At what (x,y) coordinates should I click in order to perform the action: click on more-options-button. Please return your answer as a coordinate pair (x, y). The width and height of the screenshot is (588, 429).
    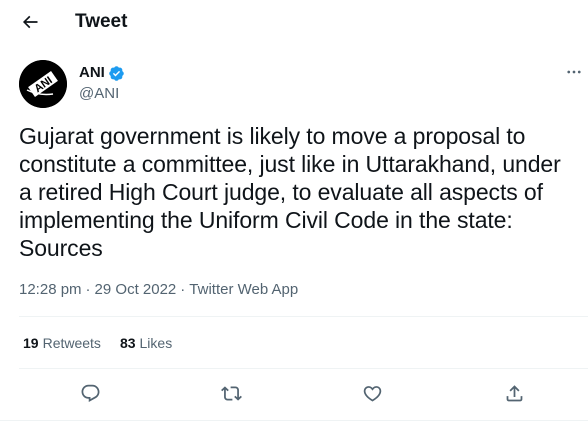
    Looking at the image, I should click on (574, 72).